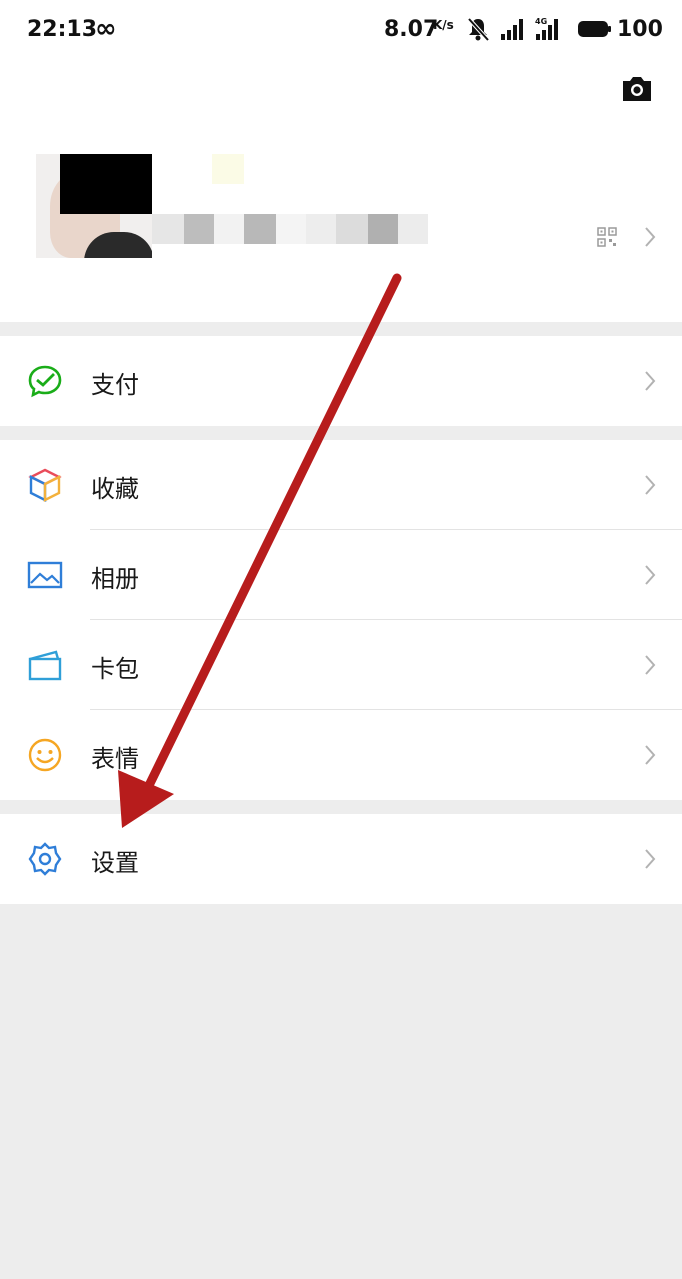 The width and height of the screenshot is (682, 1279). Describe the element at coordinates (115, 669) in the screenshot. I see `menu-item-label: 卡包` at that location.